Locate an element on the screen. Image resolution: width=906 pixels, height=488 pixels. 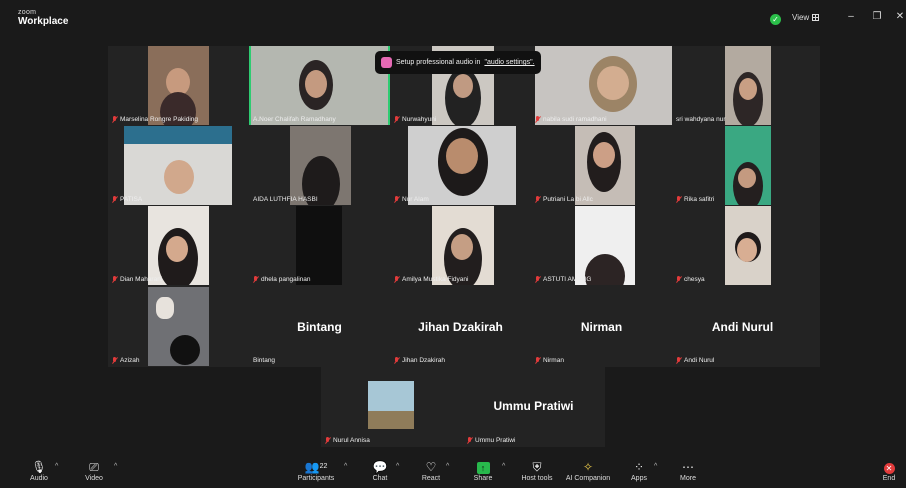
video-tile: sri wahdyana nur is located at coordinates (742, 85).